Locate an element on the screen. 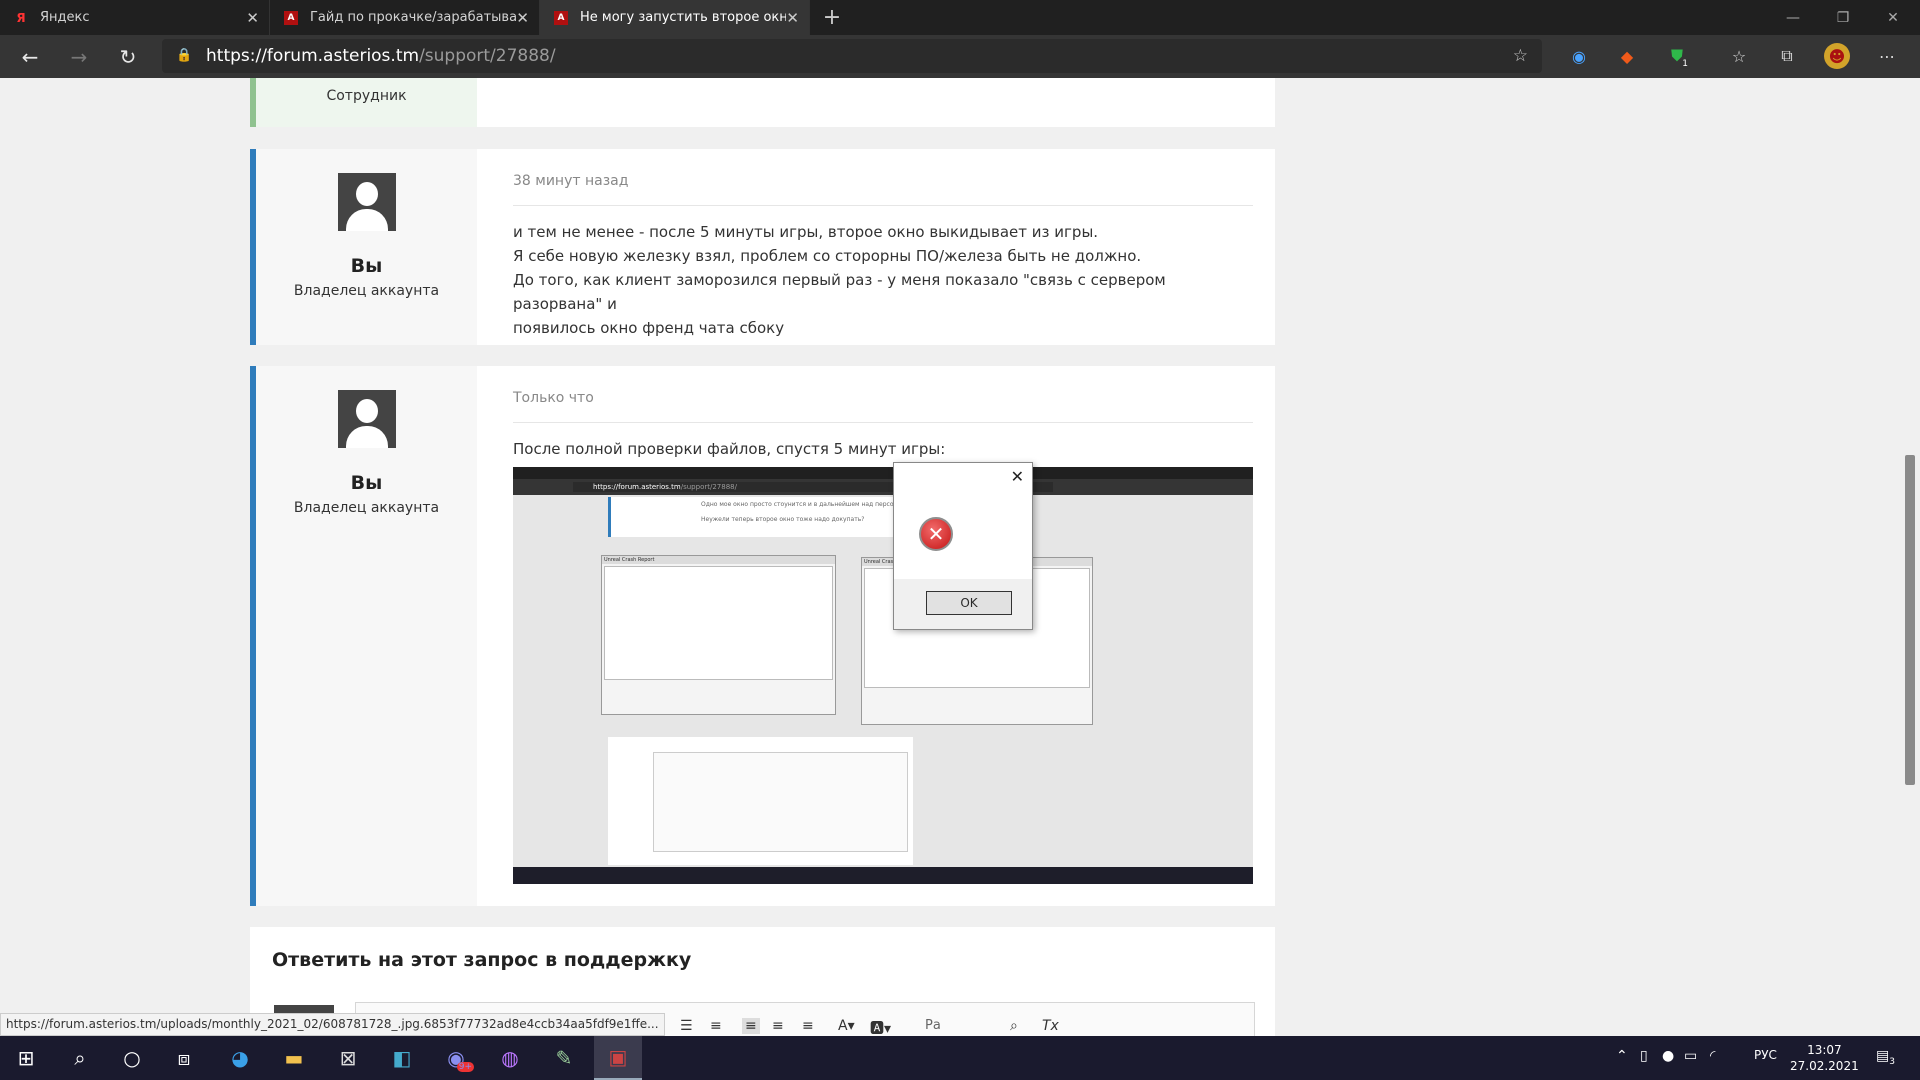  reply-heading: Ответить на этот запрос в поддержку is located at coordinates (482, 960).